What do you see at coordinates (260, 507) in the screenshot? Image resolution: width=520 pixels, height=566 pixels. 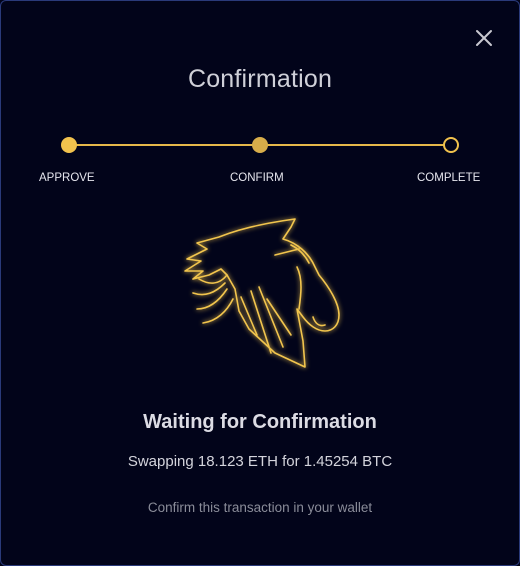 I see `wallet-hint: Confirm this transaction in your wallet` at bounding box center [260, 507].